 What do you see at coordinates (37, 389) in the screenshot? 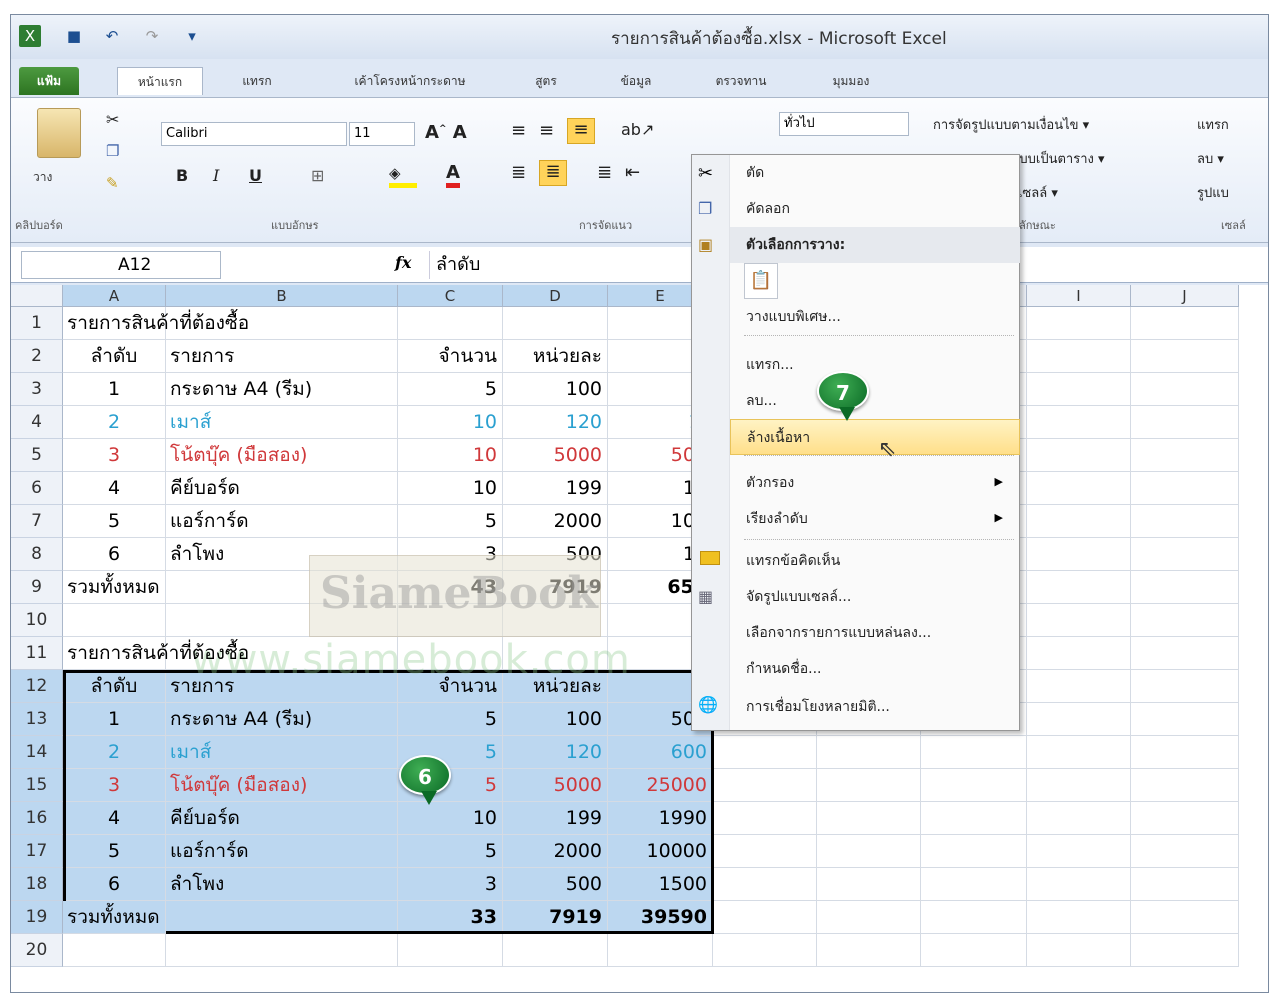
I see `row-header: 3` at bounding box center [37, 389].